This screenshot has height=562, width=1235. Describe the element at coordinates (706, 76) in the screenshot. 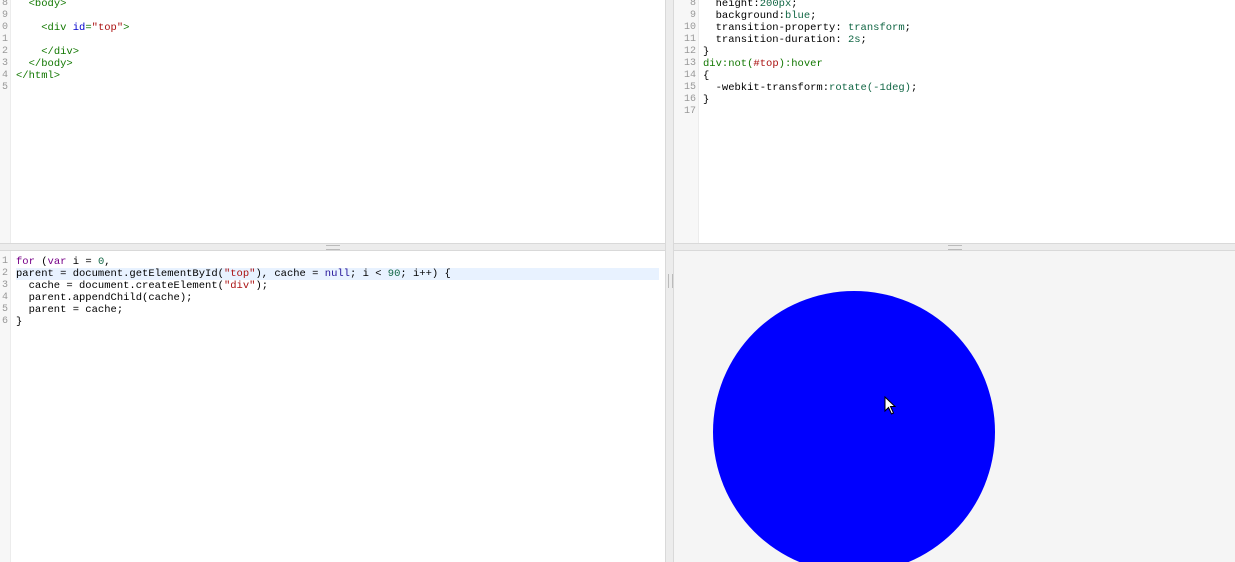

I see `line-text: {` at that location.